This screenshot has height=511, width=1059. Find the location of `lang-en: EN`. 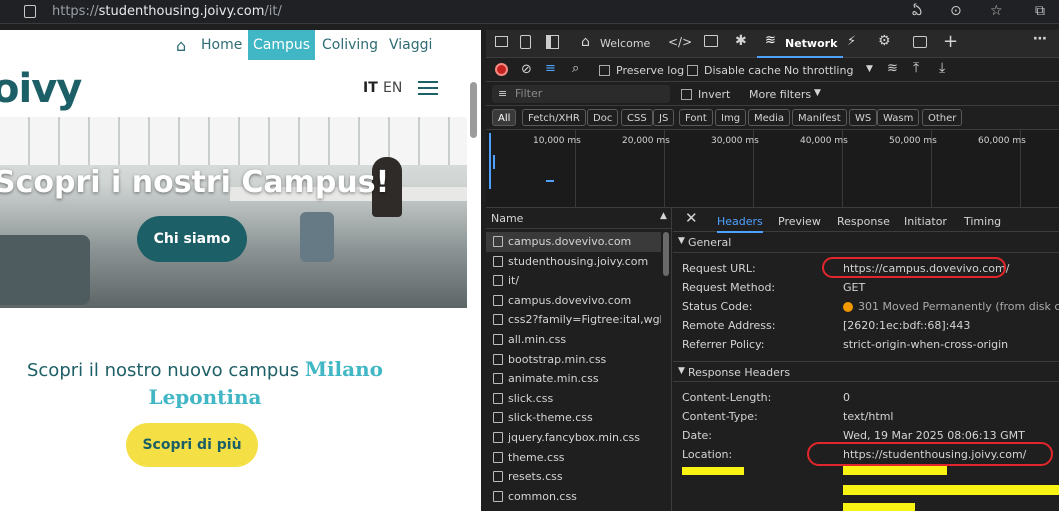

lang-en: EN is located at coordinates (392, 88).